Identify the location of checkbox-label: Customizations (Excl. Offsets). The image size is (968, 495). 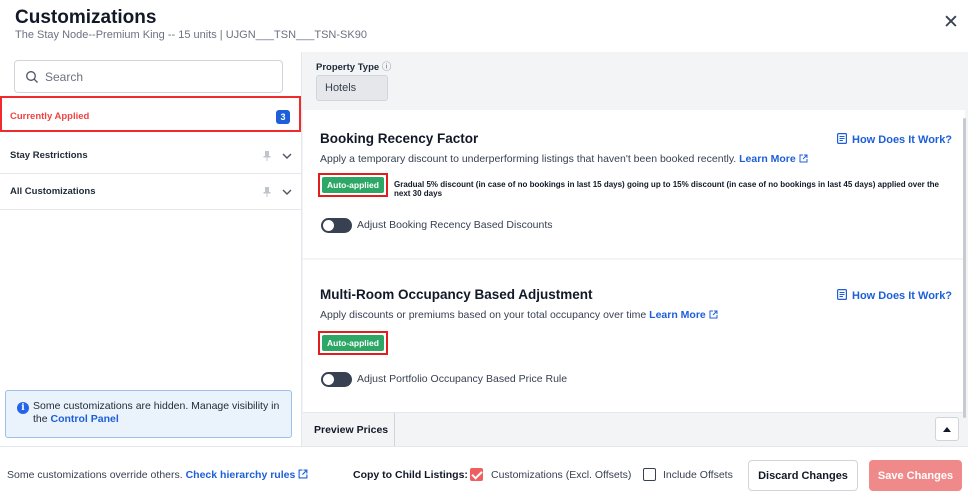
(561, 475).